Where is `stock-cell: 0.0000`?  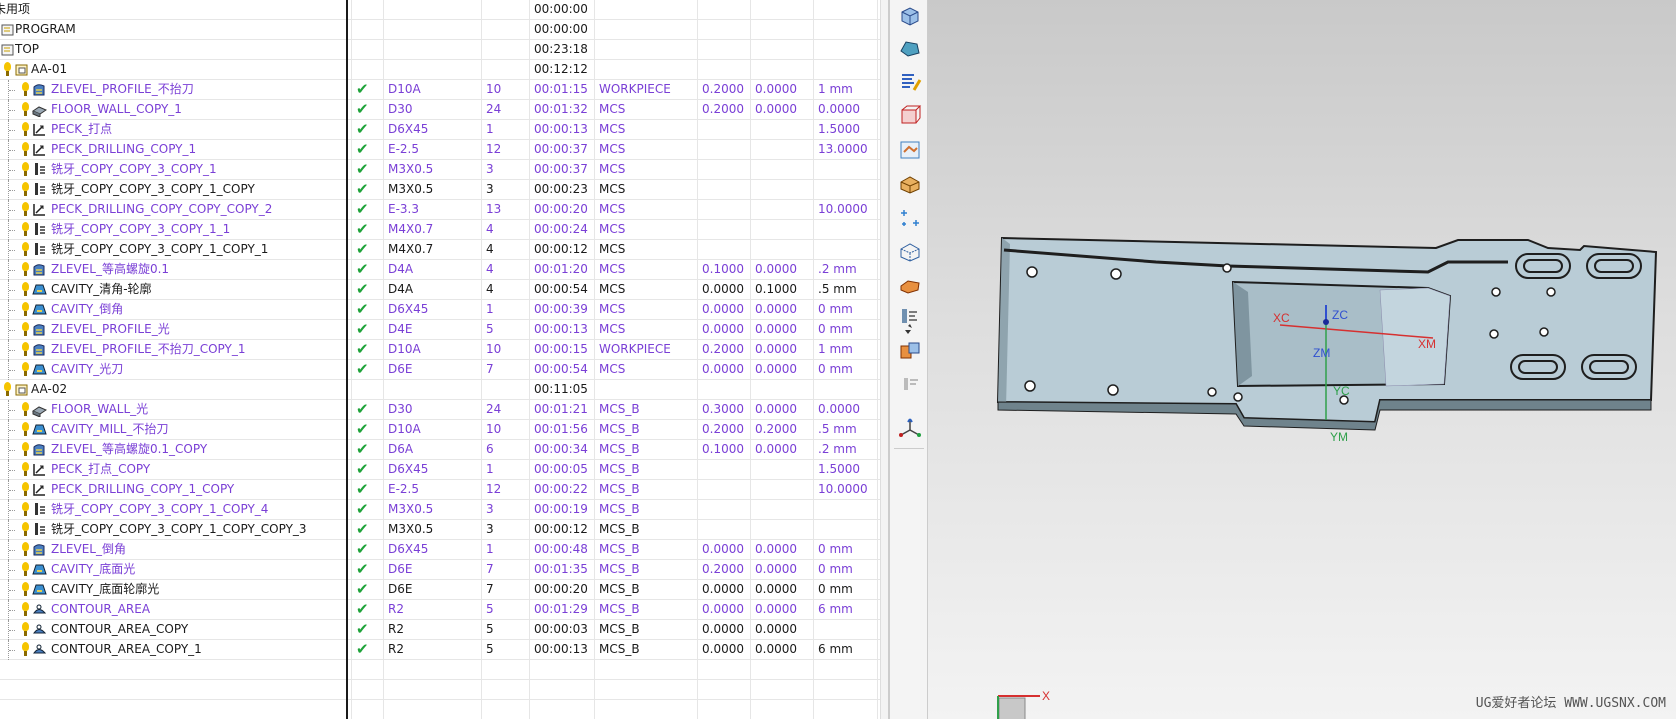 stock-cell: 0.0000 is located at coordinates (723, 550).